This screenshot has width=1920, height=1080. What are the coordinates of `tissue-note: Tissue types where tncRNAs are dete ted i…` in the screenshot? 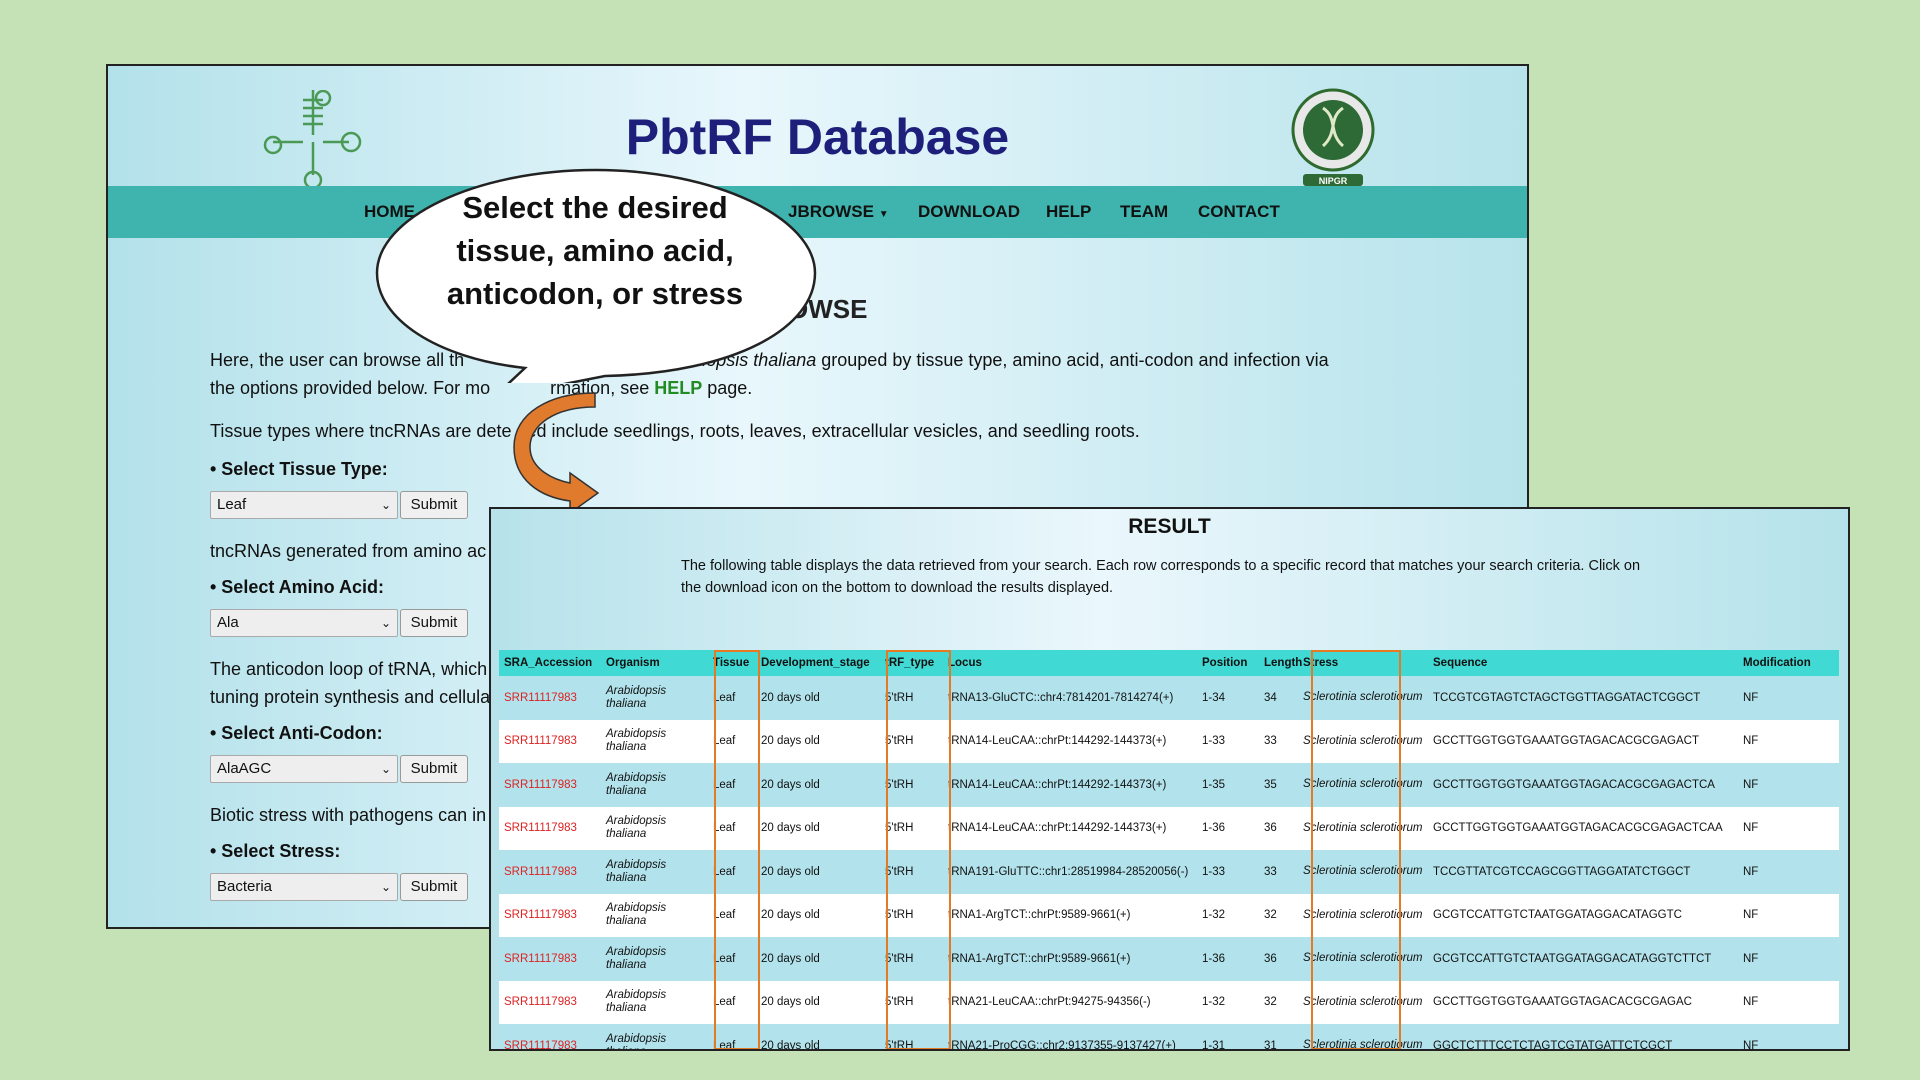 It's located at (675, 431).